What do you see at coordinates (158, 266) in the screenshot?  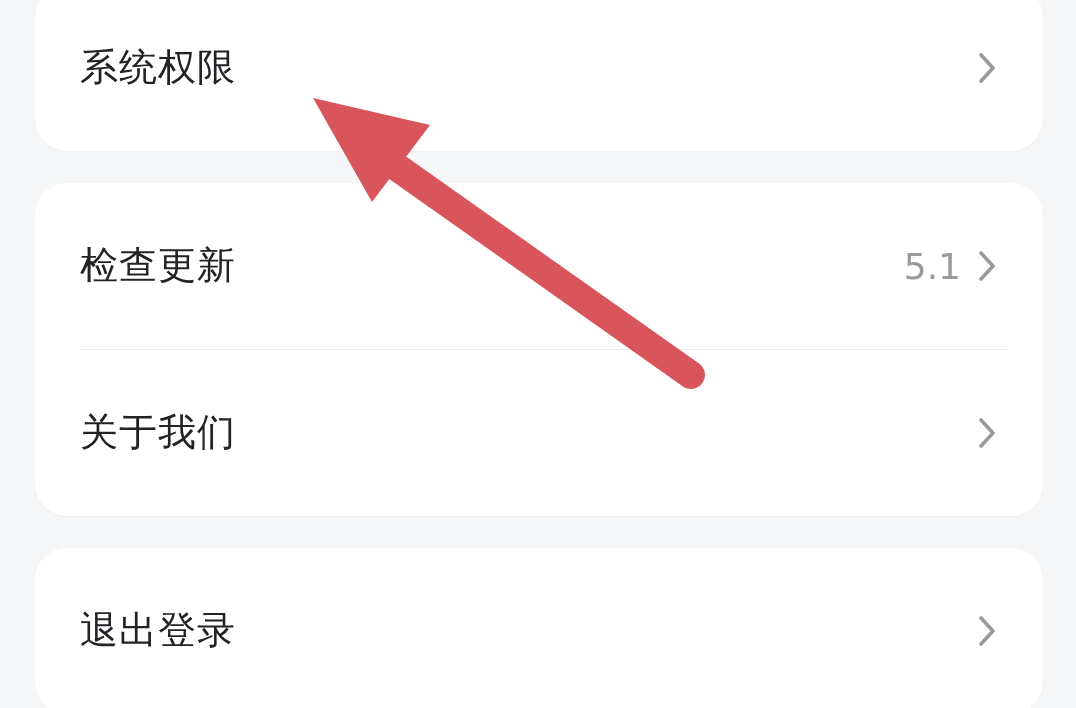 I see `menu-item: 检查更新` at bounding box center [158, 266].